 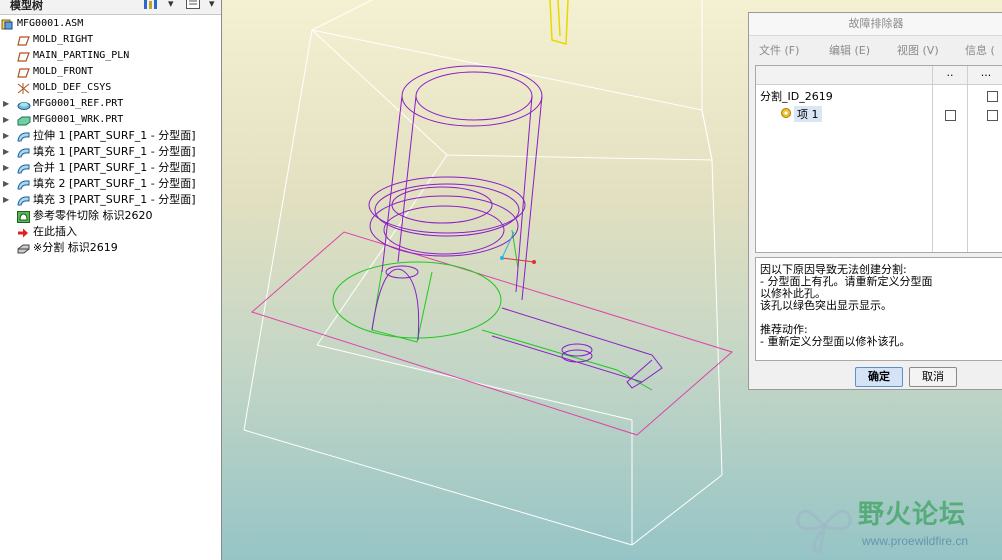 What do you see at coordinates (78, 103) in the screenshot?
I see `tree-item-label: MFG0001_REF.PRT` at bounding box center [78, 103].